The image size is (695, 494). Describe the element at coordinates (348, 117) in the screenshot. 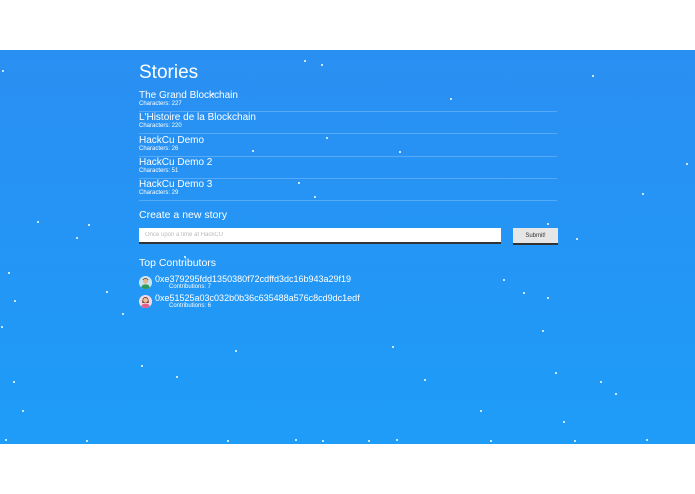

I see `story-title: L'Histoire de la Blockchain` at that location.